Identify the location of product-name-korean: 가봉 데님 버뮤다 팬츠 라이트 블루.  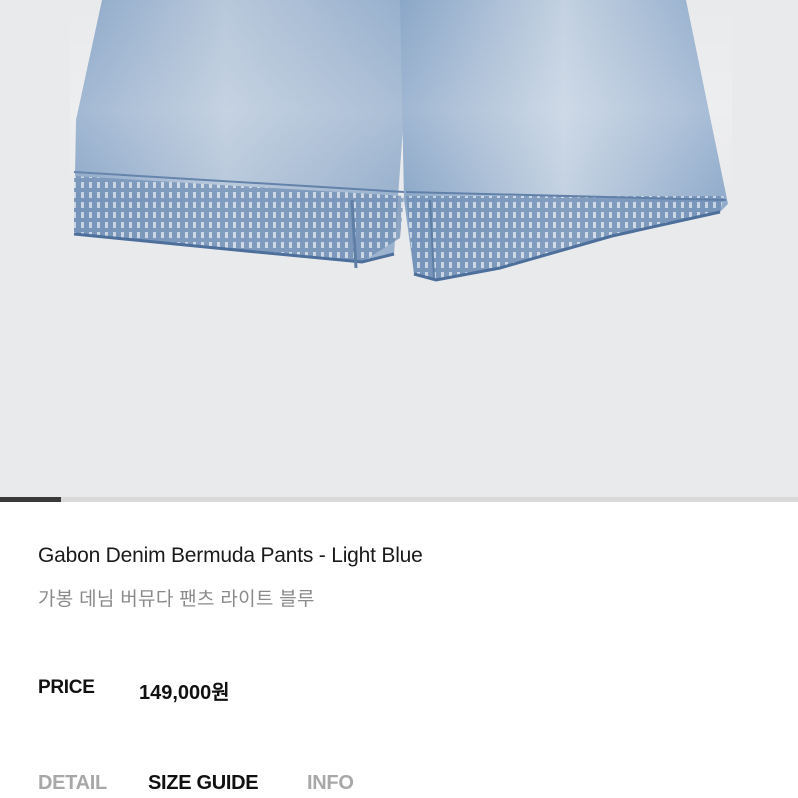
(176, 599).